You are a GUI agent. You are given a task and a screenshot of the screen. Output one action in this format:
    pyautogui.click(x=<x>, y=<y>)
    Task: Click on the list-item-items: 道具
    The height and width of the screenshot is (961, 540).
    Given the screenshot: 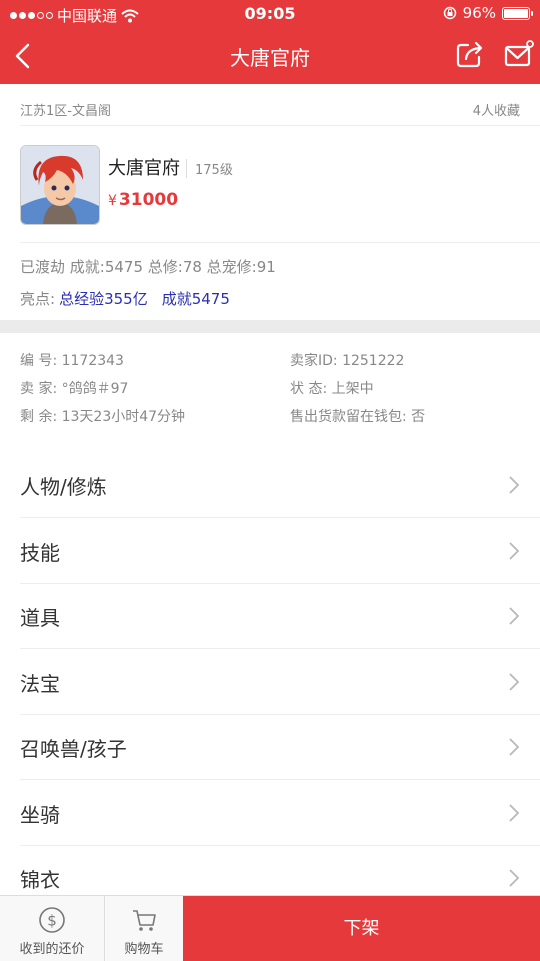 What is the action you would take?
    pyautogui.click(x=270, y=616)
    